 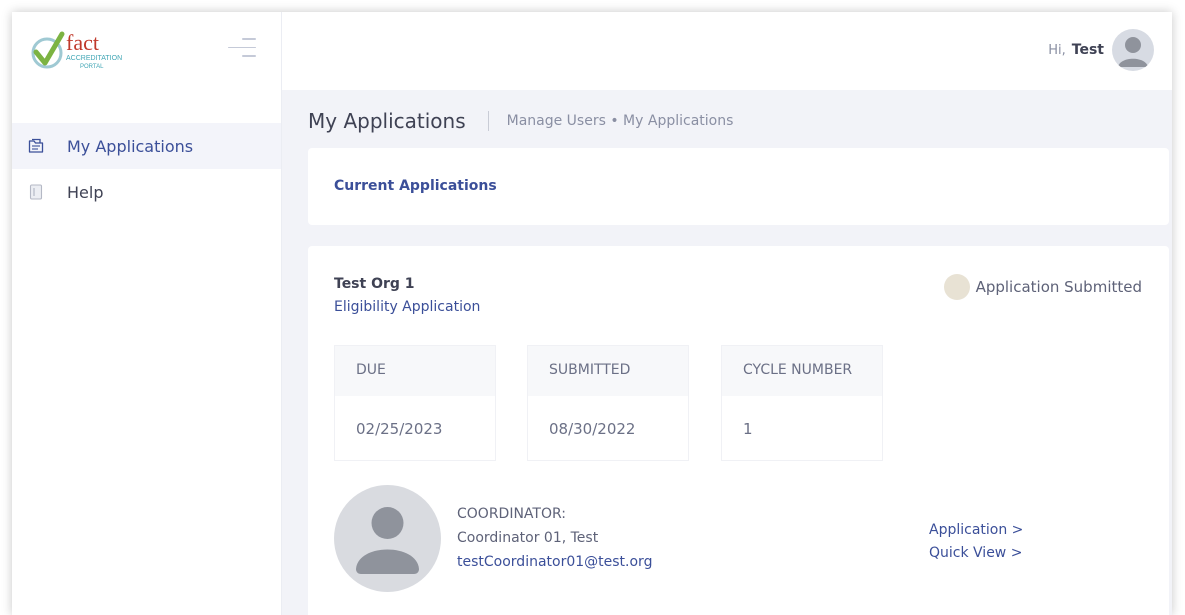 What do you see at coordinates (407, 307) in the screenshot?
I see `application-type: Eligibility Application` at bounding box center [407, 307].